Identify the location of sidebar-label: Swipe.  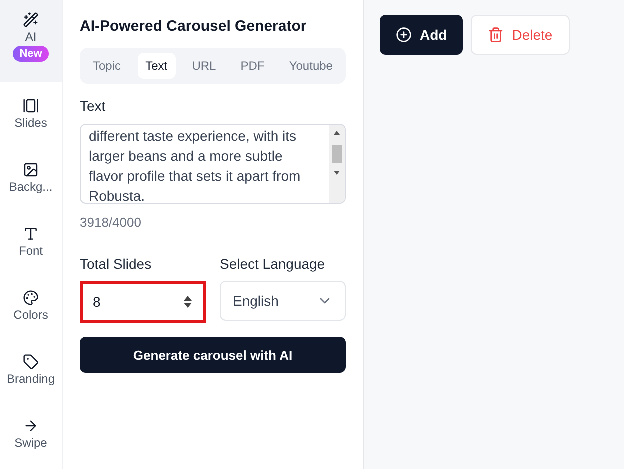
(31, 443).